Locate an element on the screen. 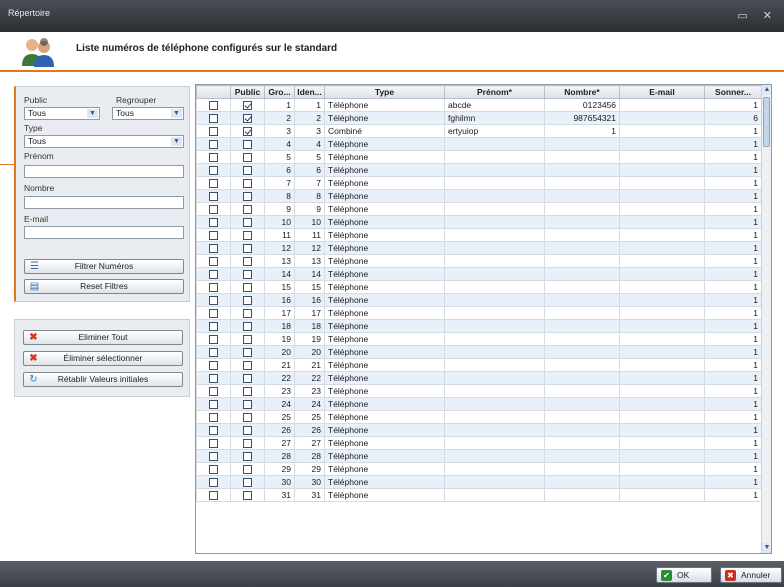 Image resolution: width=784 pixels, height=587 pixels. table-row: 21 21 Téléphone 1 is located at coordinates (479, 365).